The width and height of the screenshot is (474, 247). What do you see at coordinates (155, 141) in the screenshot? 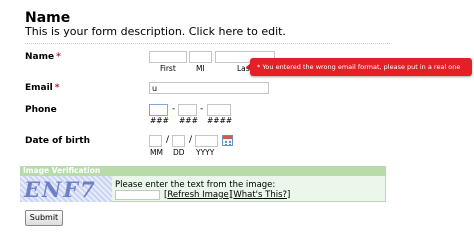
I see `dob-month-input` at bounding box center [155, 141].